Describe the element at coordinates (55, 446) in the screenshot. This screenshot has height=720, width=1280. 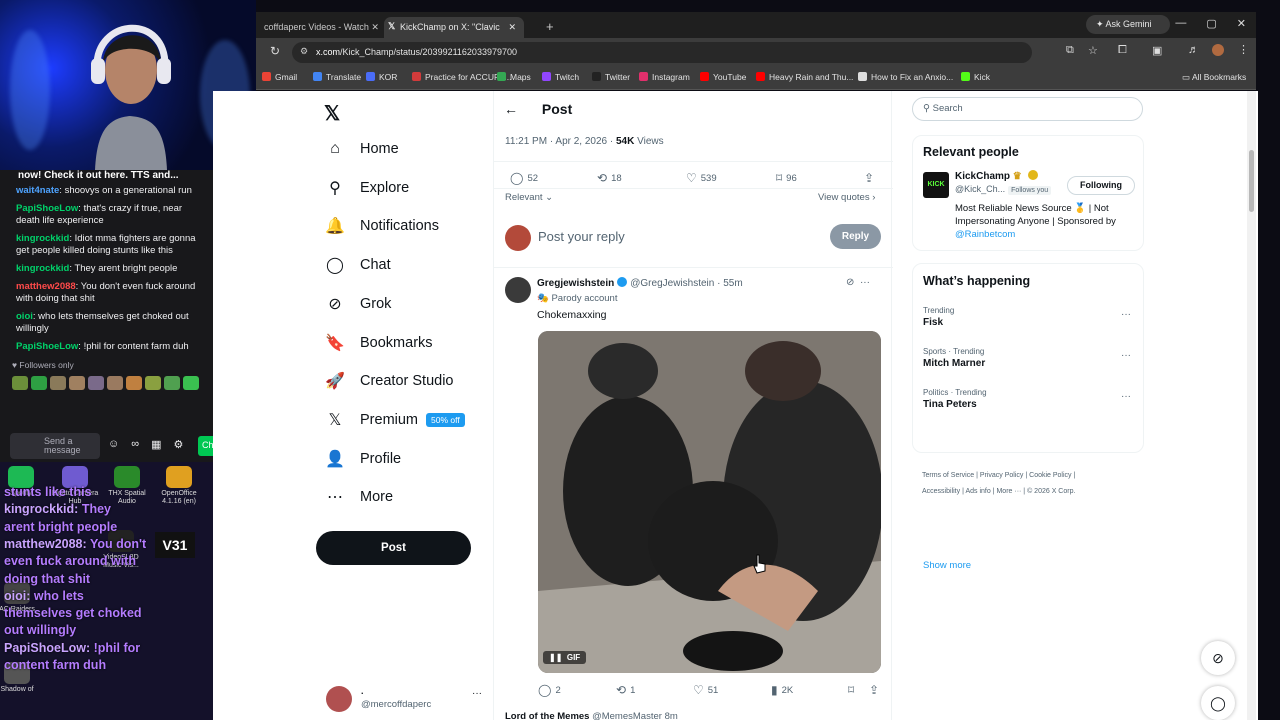
I see `chat-input: Send a message` at that location.